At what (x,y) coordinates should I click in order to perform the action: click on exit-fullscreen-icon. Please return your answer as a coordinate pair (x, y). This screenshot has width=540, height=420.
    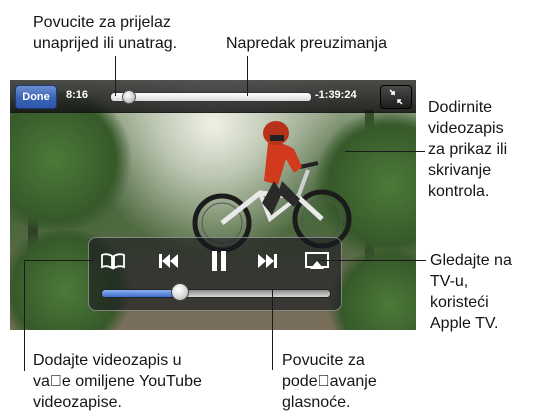
    Looking at the image, I should click on (396, 97).